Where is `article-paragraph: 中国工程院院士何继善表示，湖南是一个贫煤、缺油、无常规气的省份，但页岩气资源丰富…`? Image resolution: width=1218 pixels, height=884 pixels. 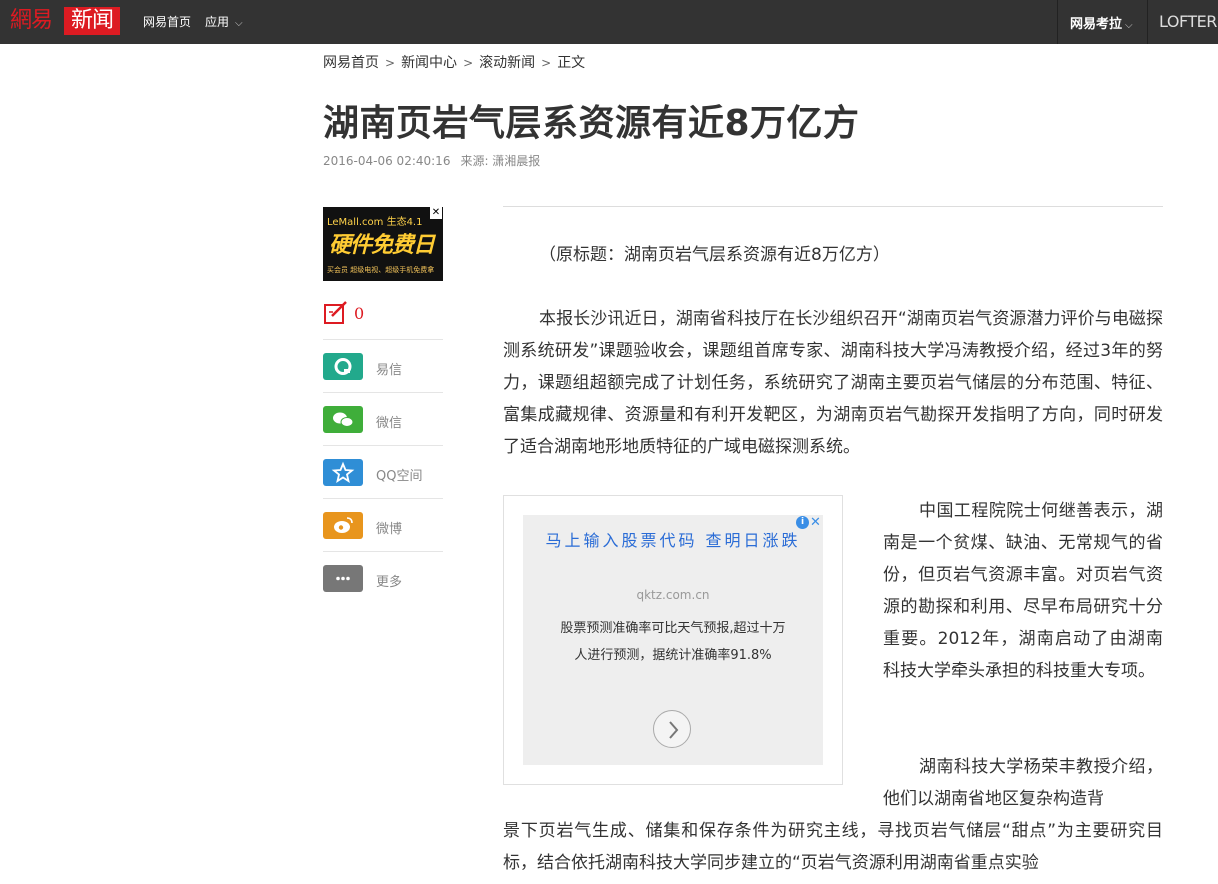 article-paragraph: 中国工程院院士何继善表示，湖南是一个贫煤、缺油、无常规气的省份，但页岩气资源丰富… is located at coordinates (1023, 591).